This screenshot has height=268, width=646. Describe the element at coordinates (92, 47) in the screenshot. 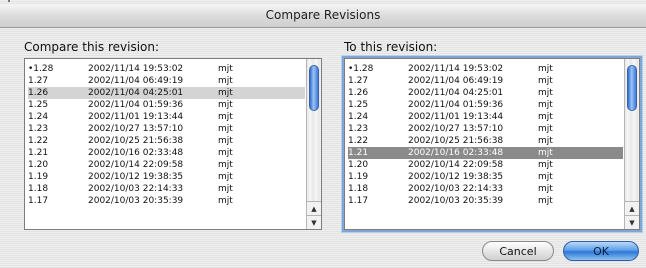

I see `left-panel-label: Compare this revision:` at that location.